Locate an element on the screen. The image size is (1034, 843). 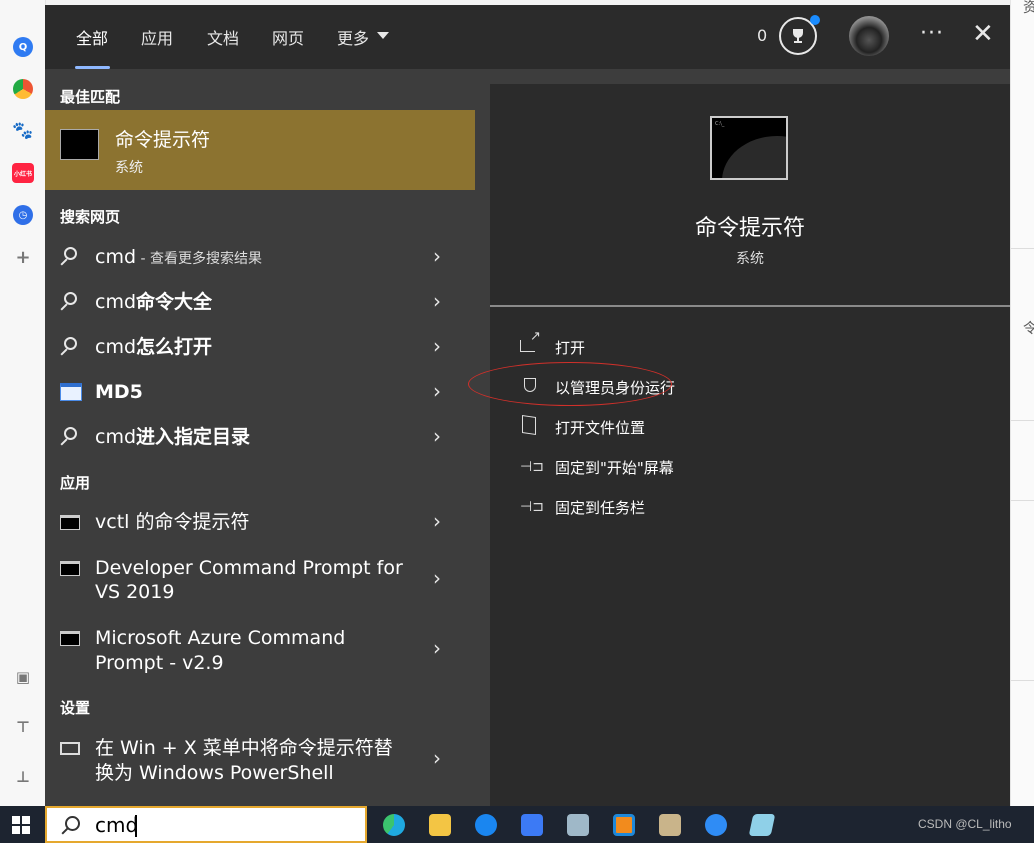
best-match-subtitle: 系统 is located at coordinates (129, 168).